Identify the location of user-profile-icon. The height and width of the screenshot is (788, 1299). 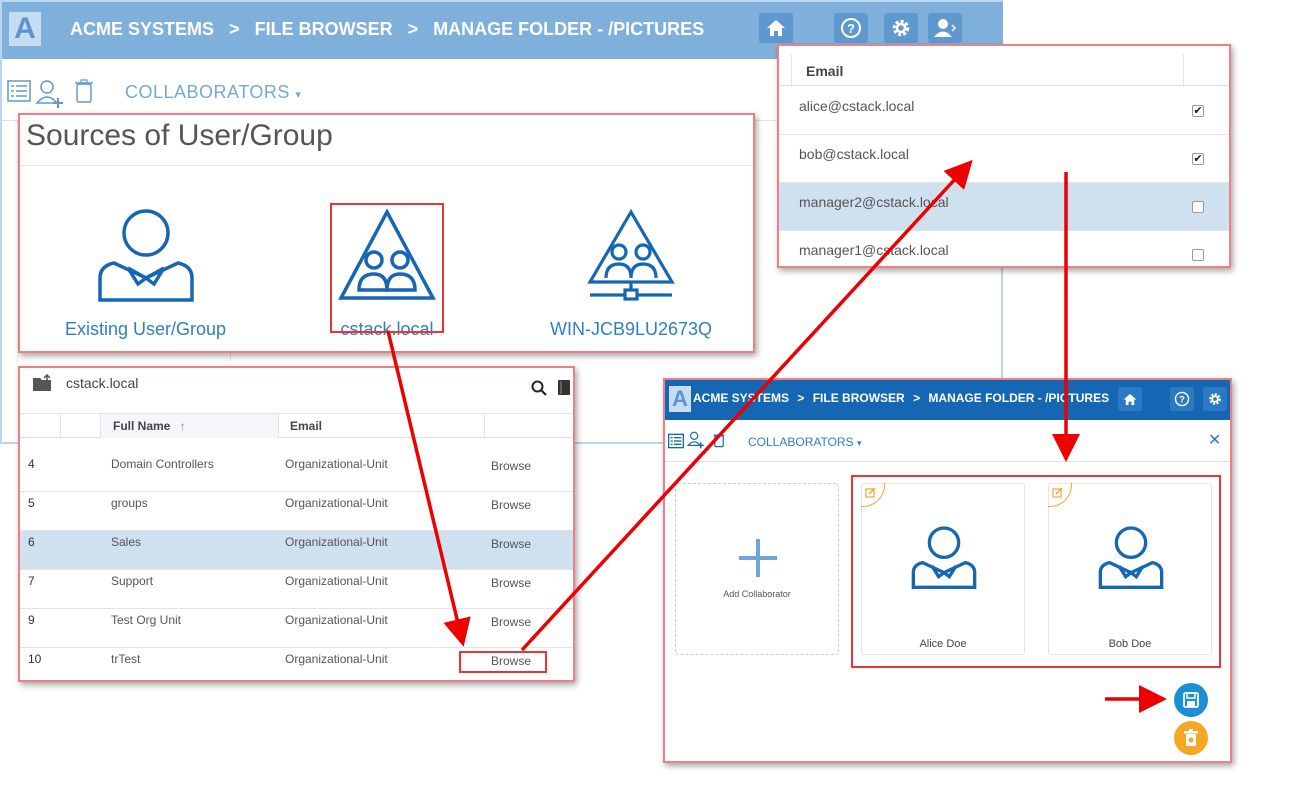
(945, 28).